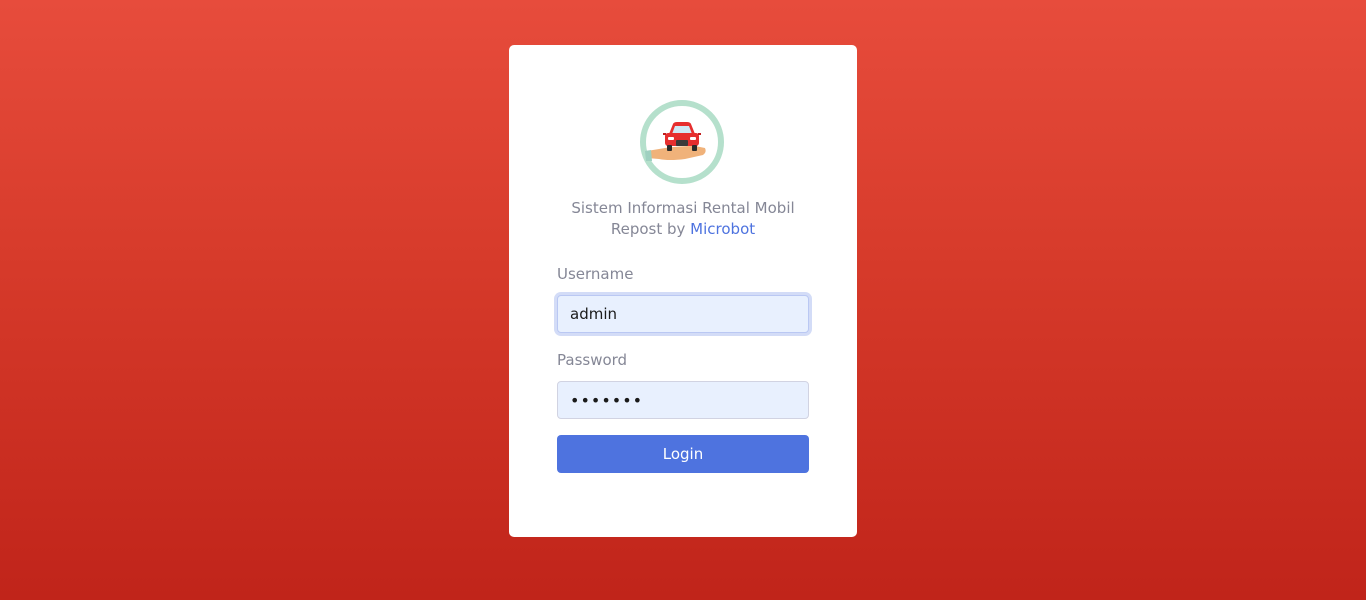  I want to click on password-input, so click(683, 400).